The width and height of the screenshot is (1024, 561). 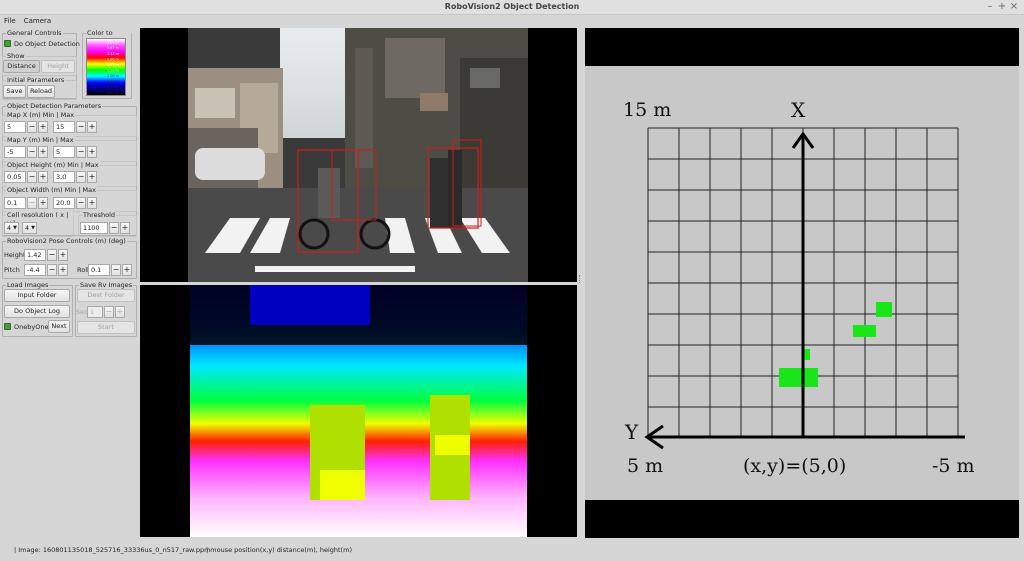 I want to click on map-x-min-spinner: 5− +, so click(x=26, y=127).